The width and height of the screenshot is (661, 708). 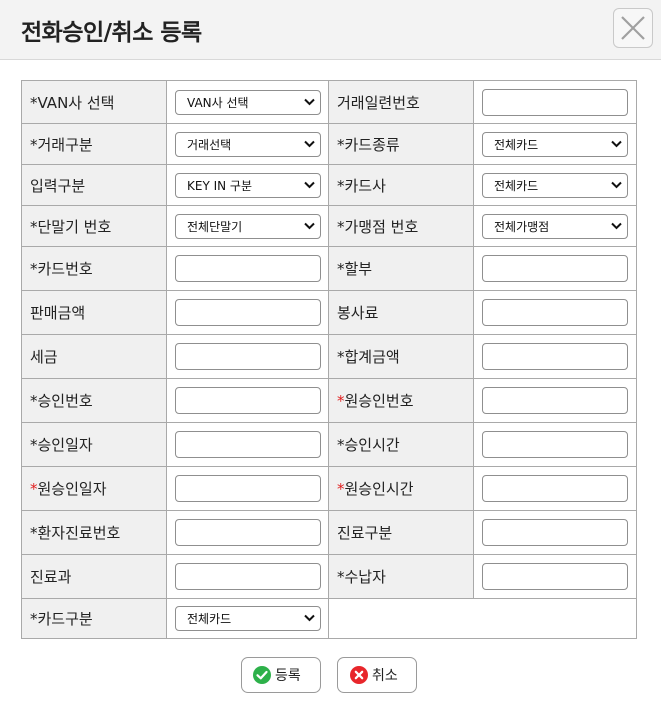 What do you see at coordinates (385, 676) in the screenshot?
I see `cancel-button-label: 취소` at bounding box center [385, 676].